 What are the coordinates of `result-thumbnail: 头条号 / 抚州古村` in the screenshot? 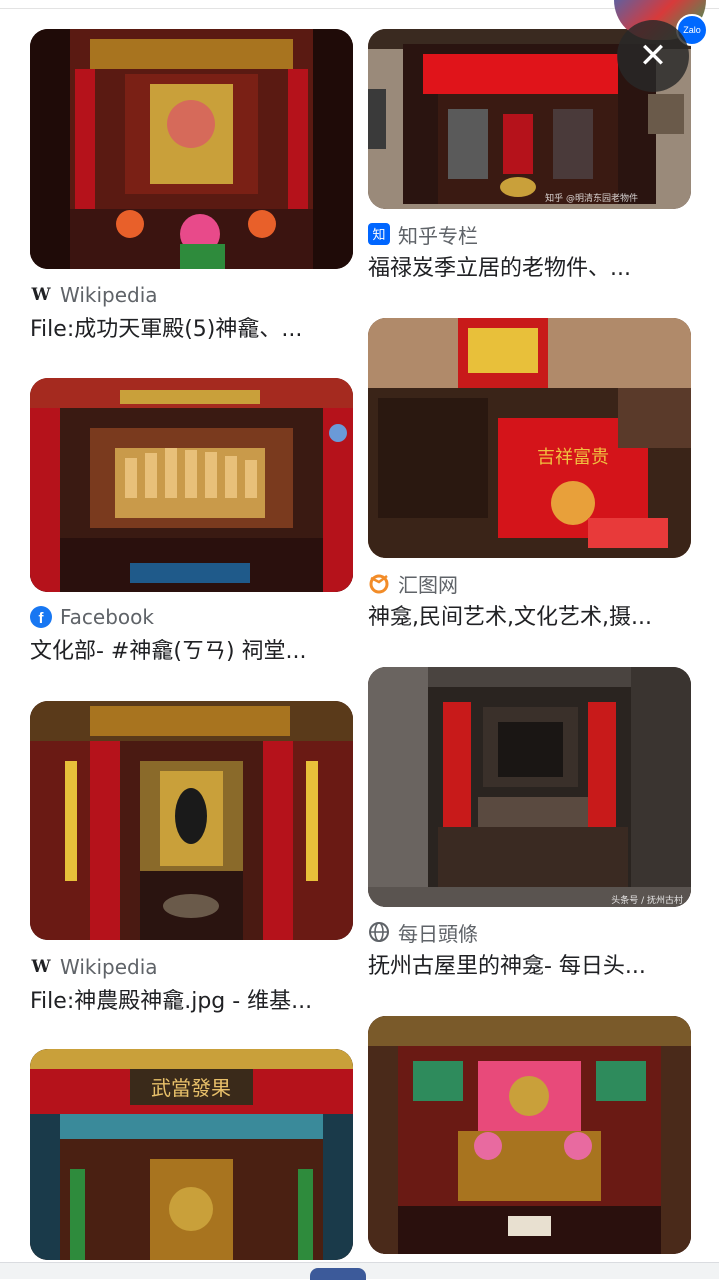 It's located at (529, 787).